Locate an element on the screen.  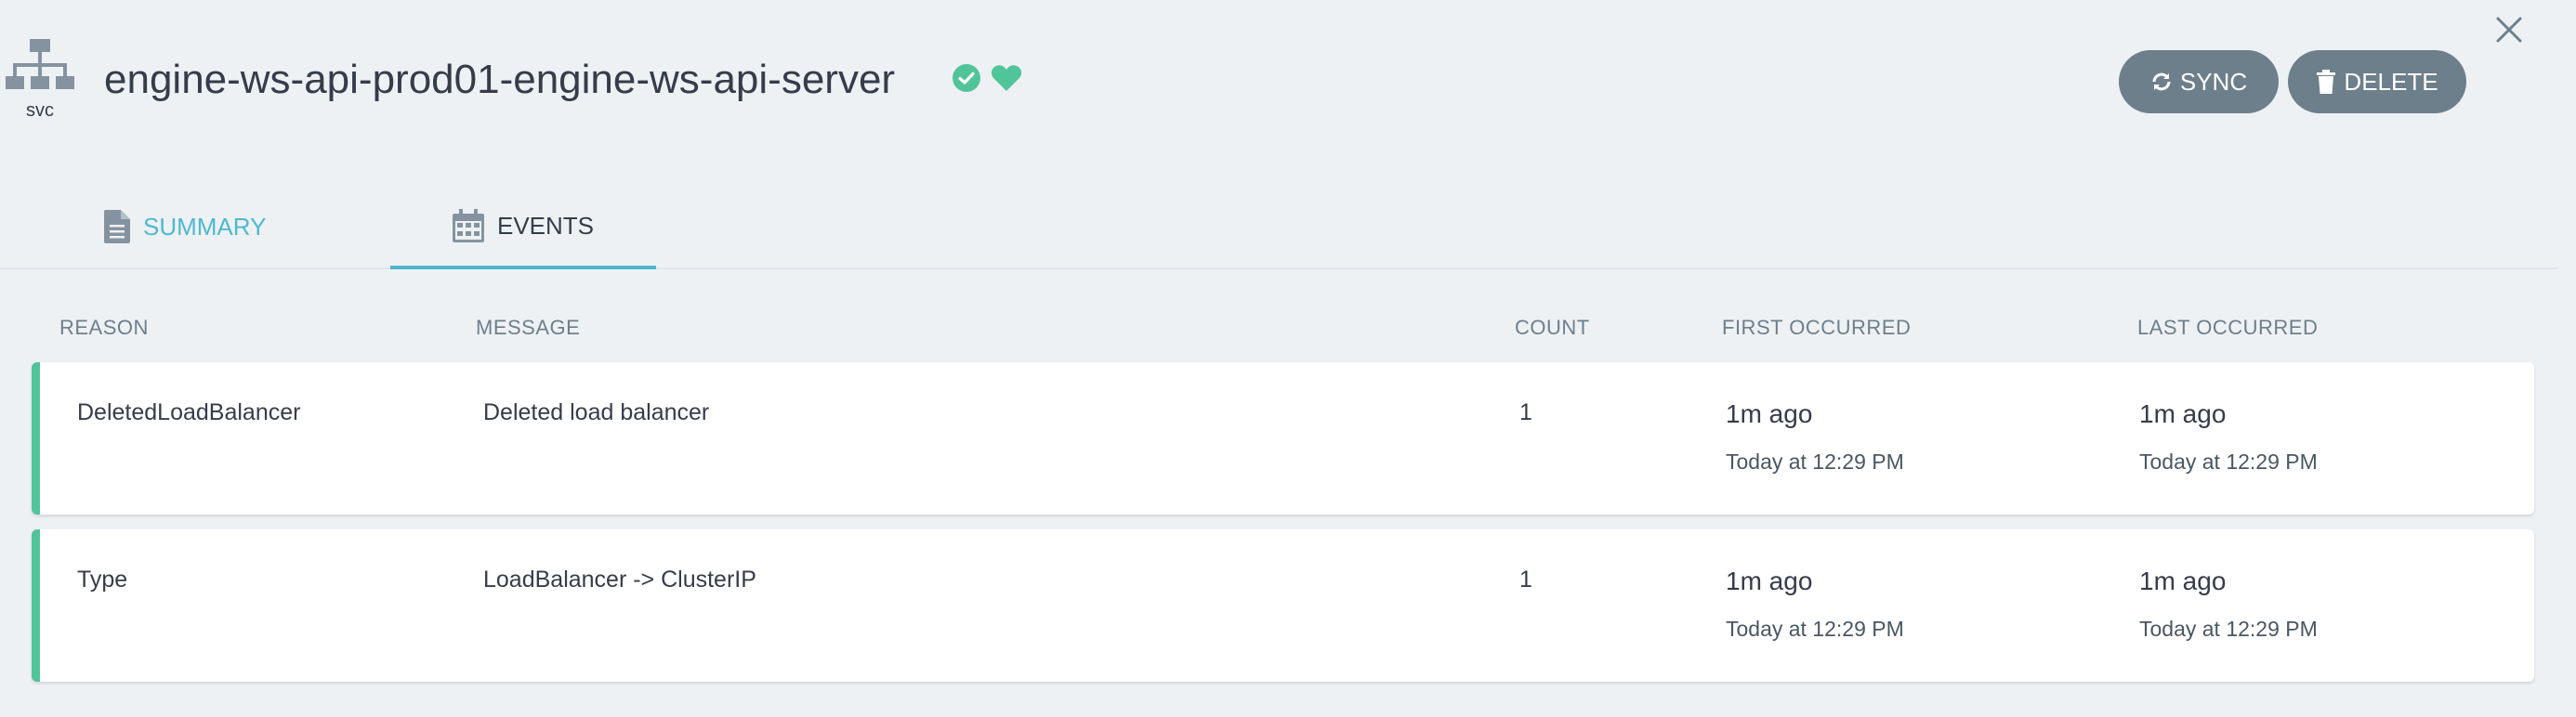
refresh-icon is located at coordinates (2161, 81).